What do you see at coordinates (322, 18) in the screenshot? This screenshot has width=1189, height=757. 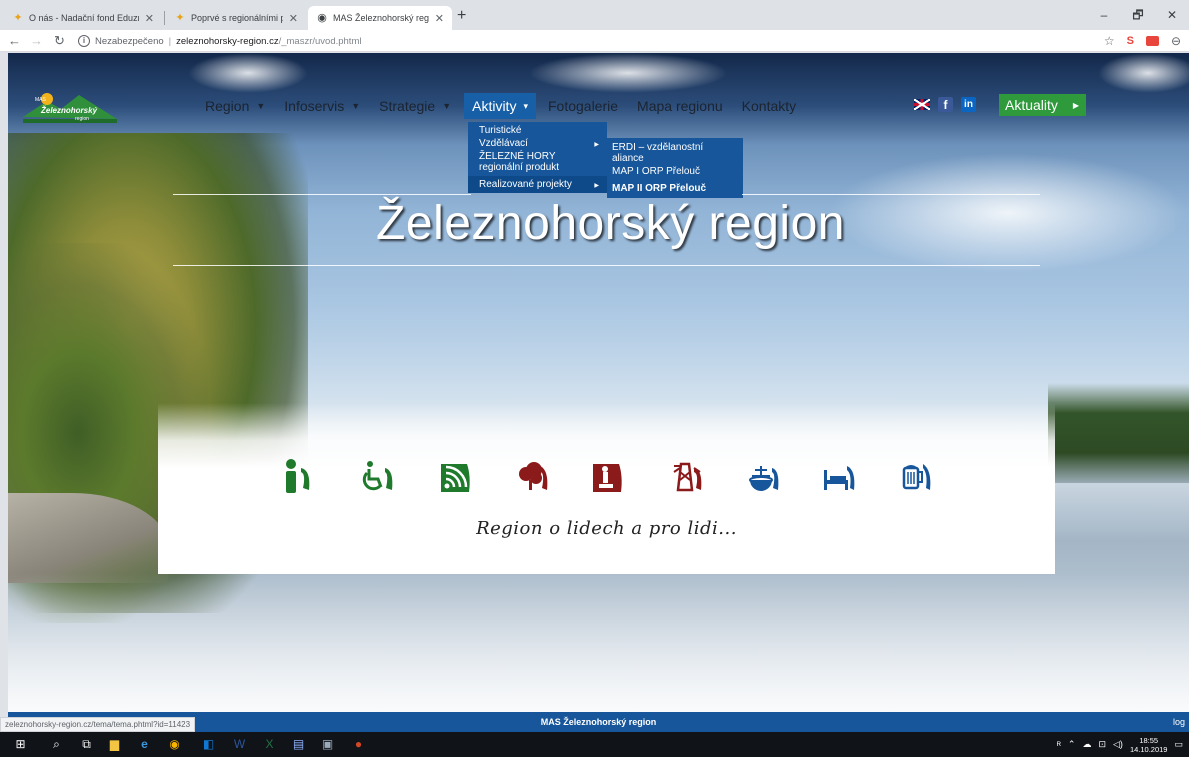 I see `globe-favicon-icon: ◉` at bounding box center [322, 18].